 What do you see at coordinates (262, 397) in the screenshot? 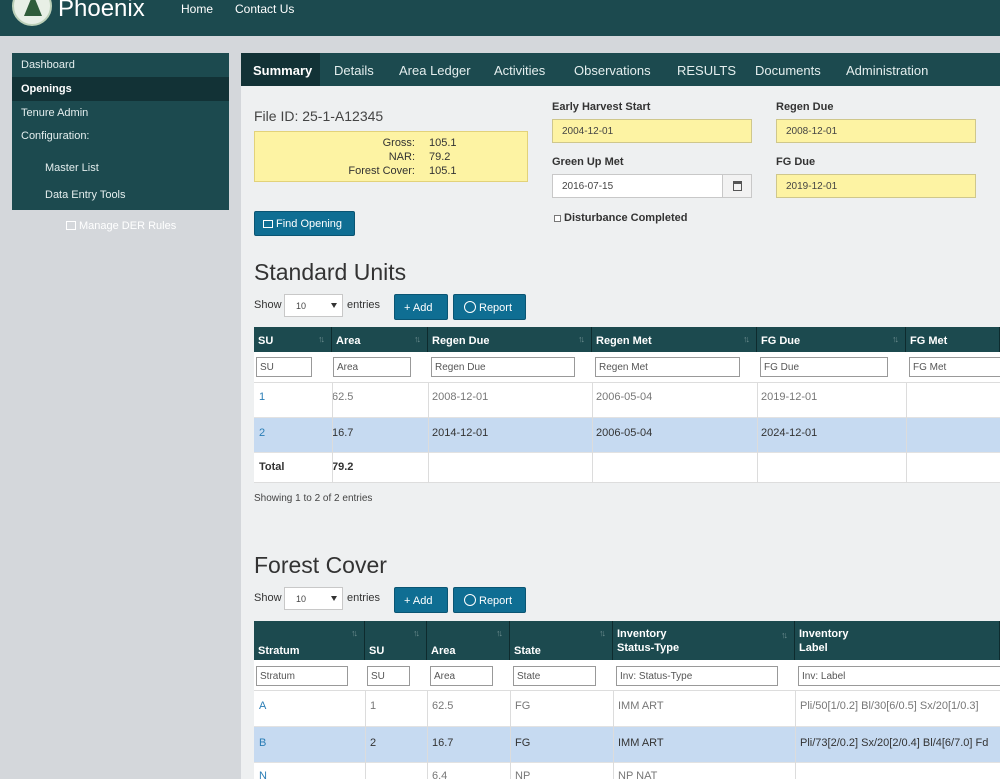
I see `su-cell-su: 1` at bounding box center [262, 397].